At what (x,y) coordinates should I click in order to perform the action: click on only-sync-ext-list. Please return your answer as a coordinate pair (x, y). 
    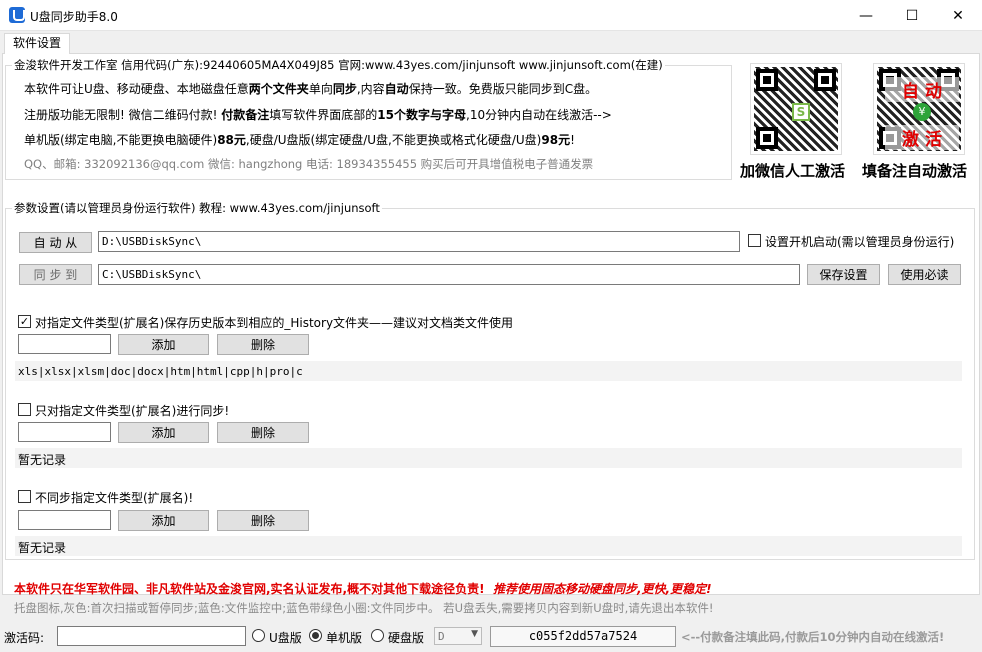
    Looking at the image, I should click on (488, 458).